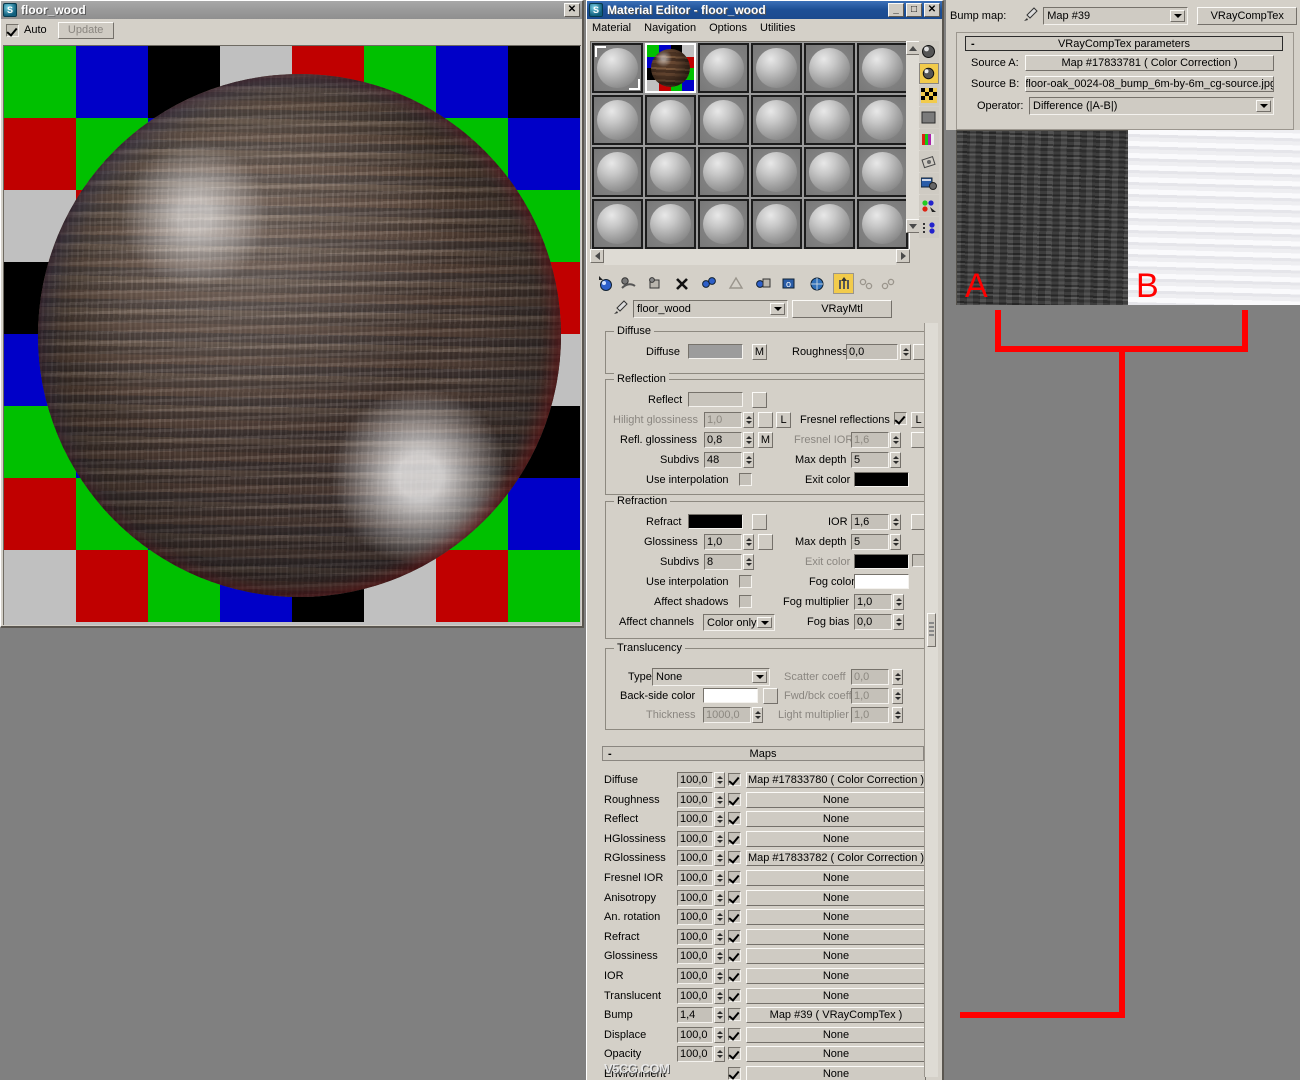 The width and height of the screenshot is (1300, 1080). Describe the element at coordinates (897, 696) in the screenshot. I see `fwd-bck-coeff-spinner` at that location.